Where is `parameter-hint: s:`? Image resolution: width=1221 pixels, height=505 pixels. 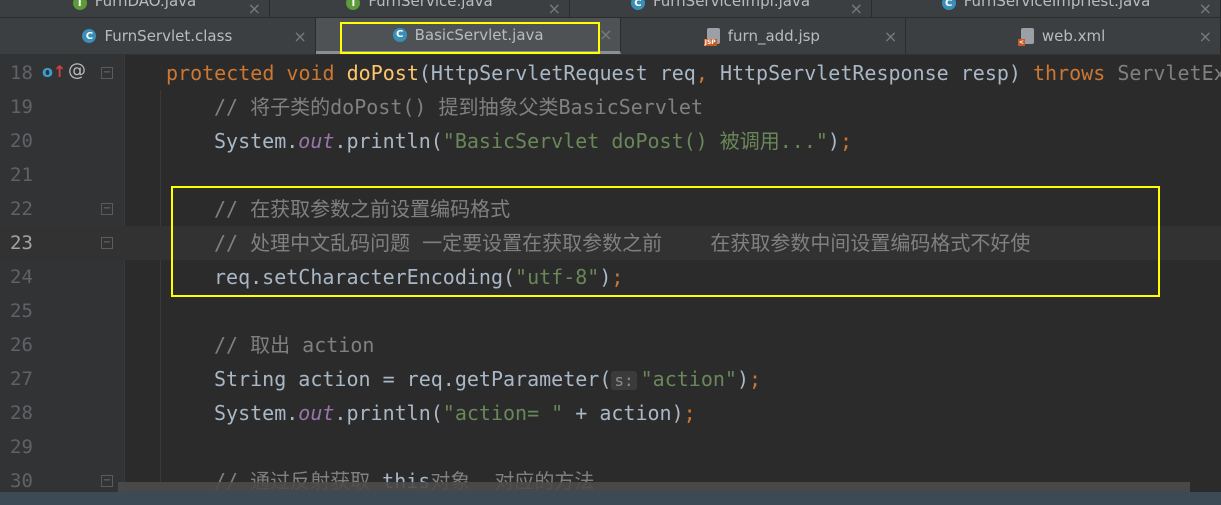
parameter-hint: s: is located at coordinates (624, 380).